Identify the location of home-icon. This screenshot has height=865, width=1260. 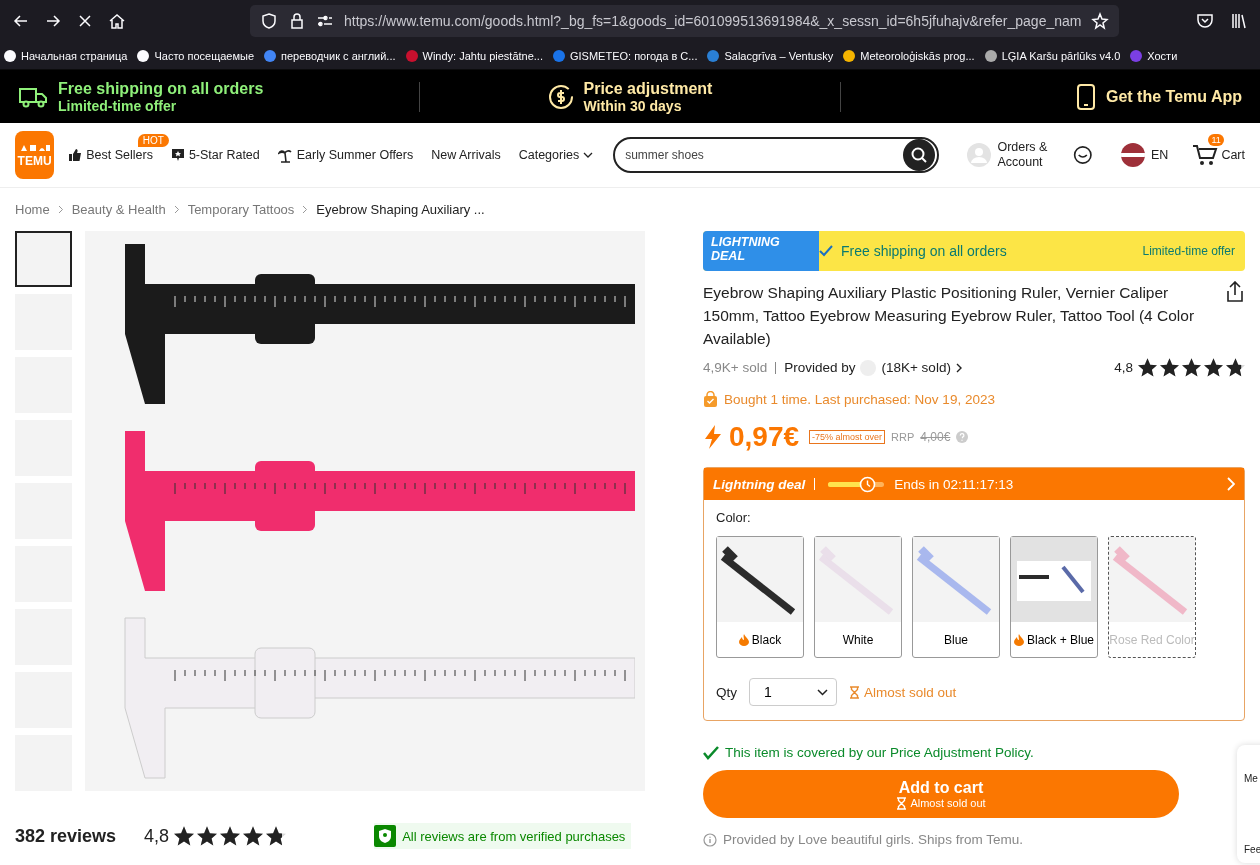
(117, 21).